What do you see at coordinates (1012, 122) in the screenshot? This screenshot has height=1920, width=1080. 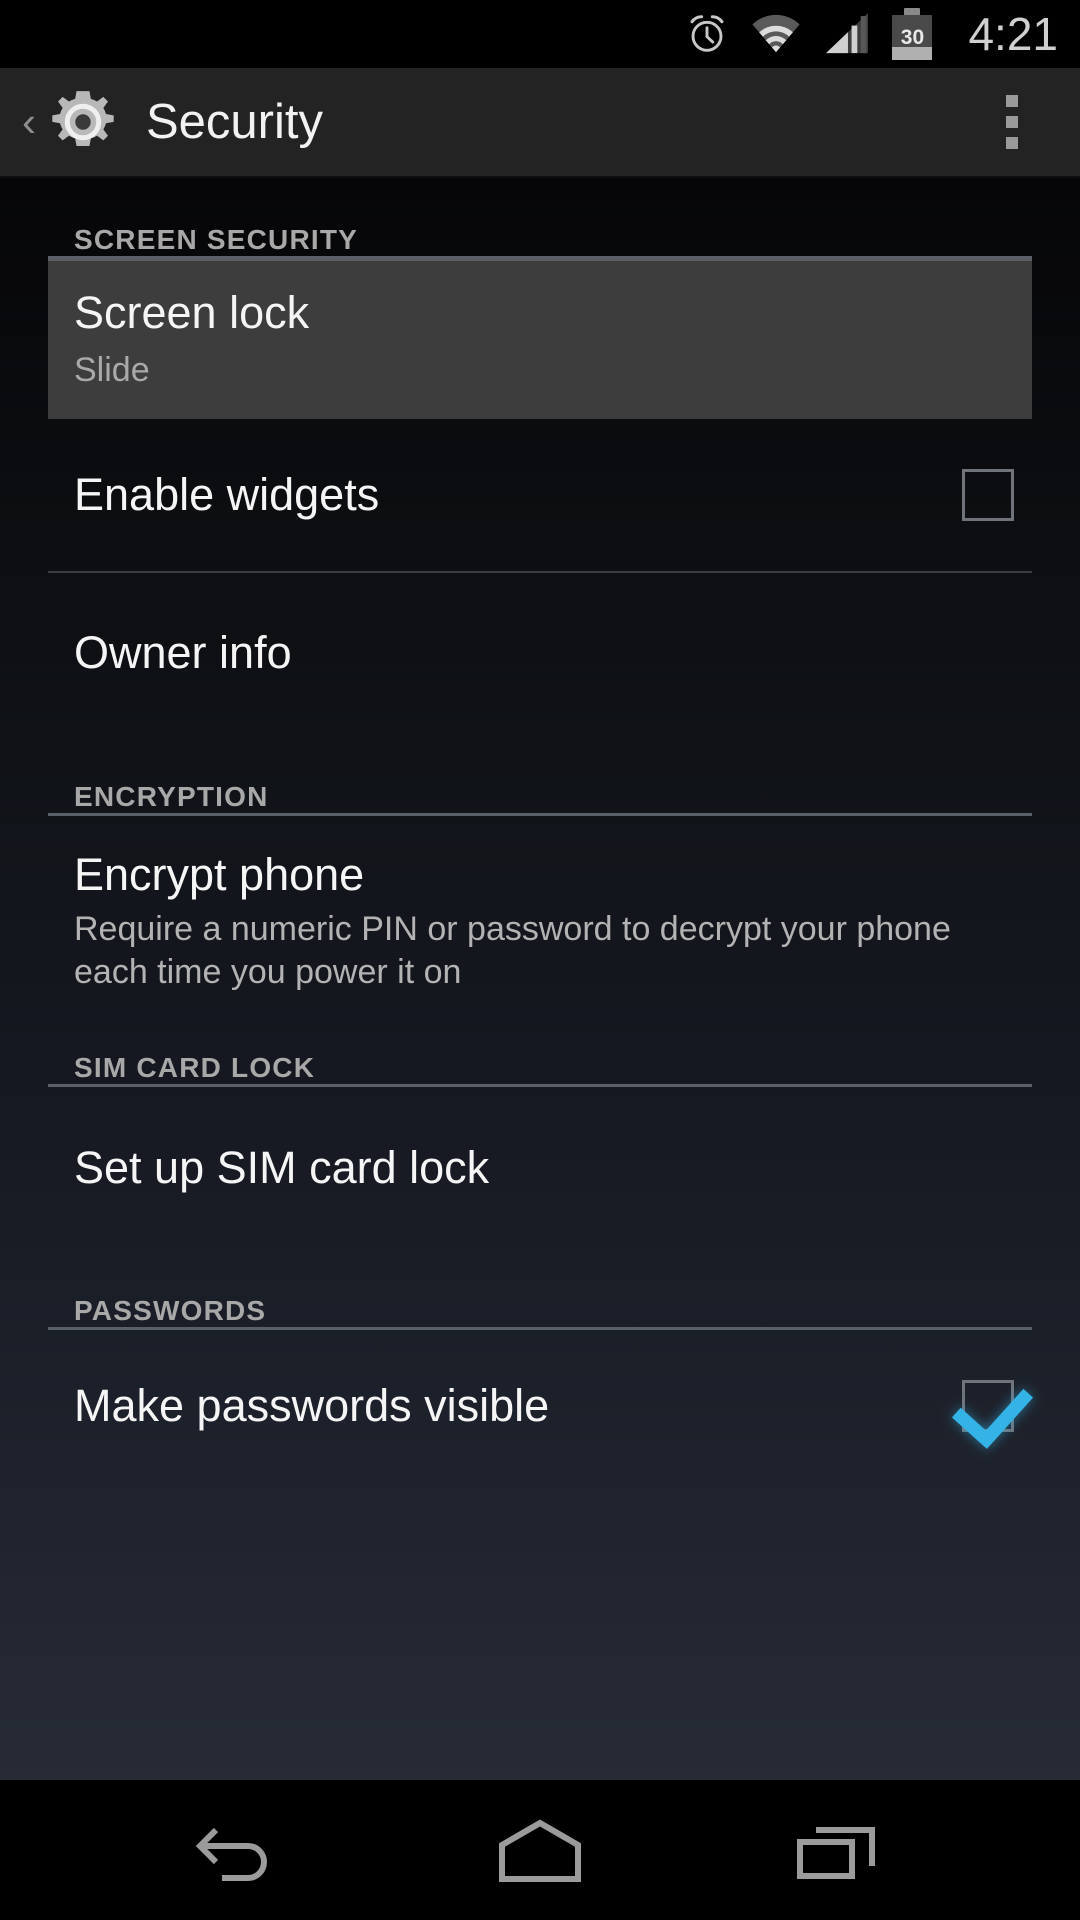 I see `overflow-menu-icon` at bounding box center [1012, 122].